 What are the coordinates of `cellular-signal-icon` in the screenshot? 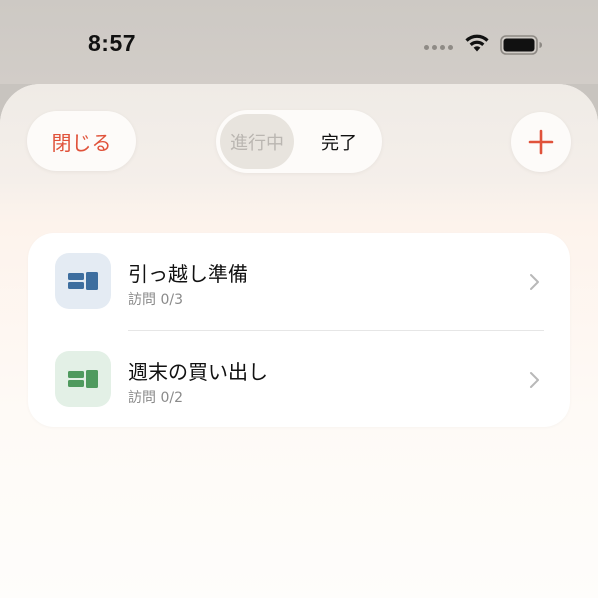 It's located at (438, 47).